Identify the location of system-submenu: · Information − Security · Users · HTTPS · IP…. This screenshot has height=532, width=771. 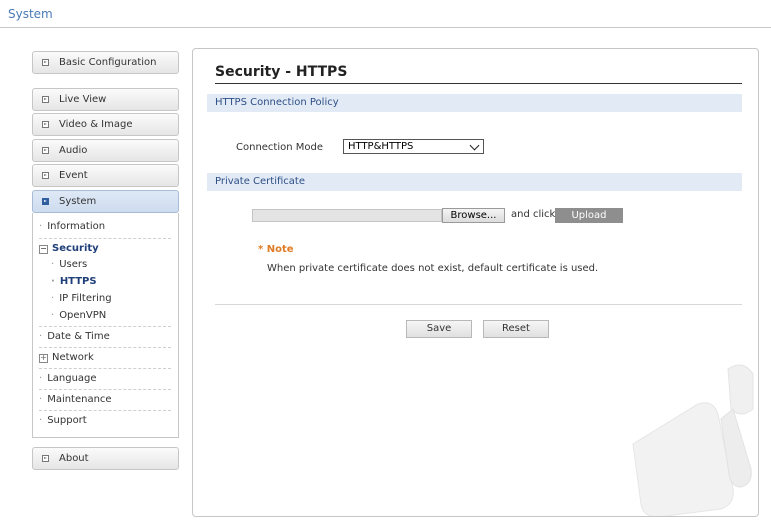
(105, 325).